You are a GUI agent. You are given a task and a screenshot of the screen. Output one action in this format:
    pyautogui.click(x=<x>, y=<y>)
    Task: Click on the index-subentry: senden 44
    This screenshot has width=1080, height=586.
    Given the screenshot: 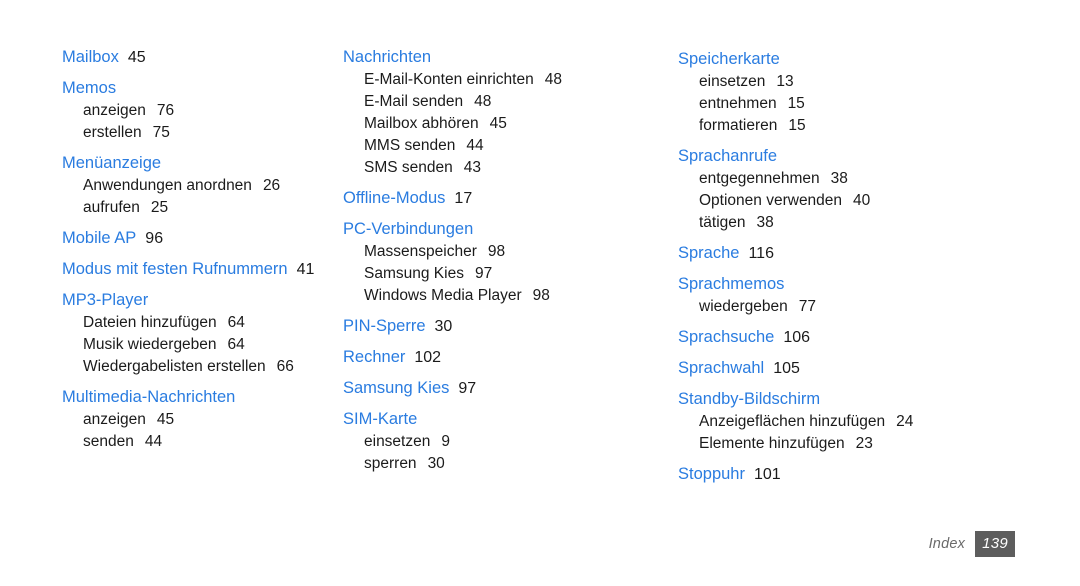 What is the action you would take?
    pyautogui.click(x=198, y=442)
    